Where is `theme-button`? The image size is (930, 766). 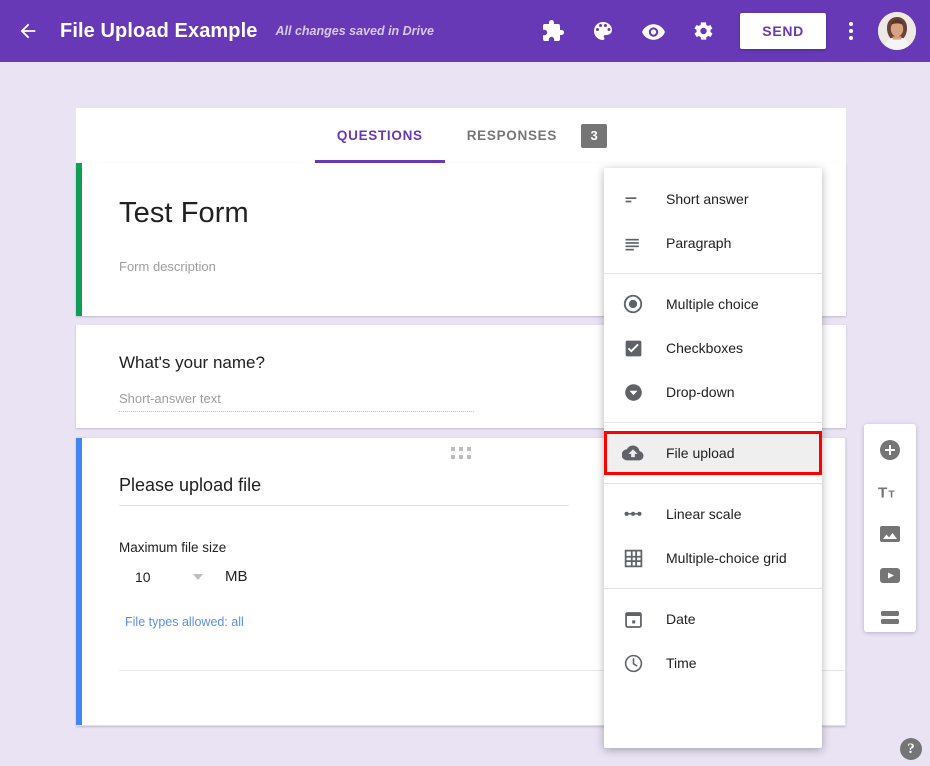
theme-button is located at coordinates (603, 31).